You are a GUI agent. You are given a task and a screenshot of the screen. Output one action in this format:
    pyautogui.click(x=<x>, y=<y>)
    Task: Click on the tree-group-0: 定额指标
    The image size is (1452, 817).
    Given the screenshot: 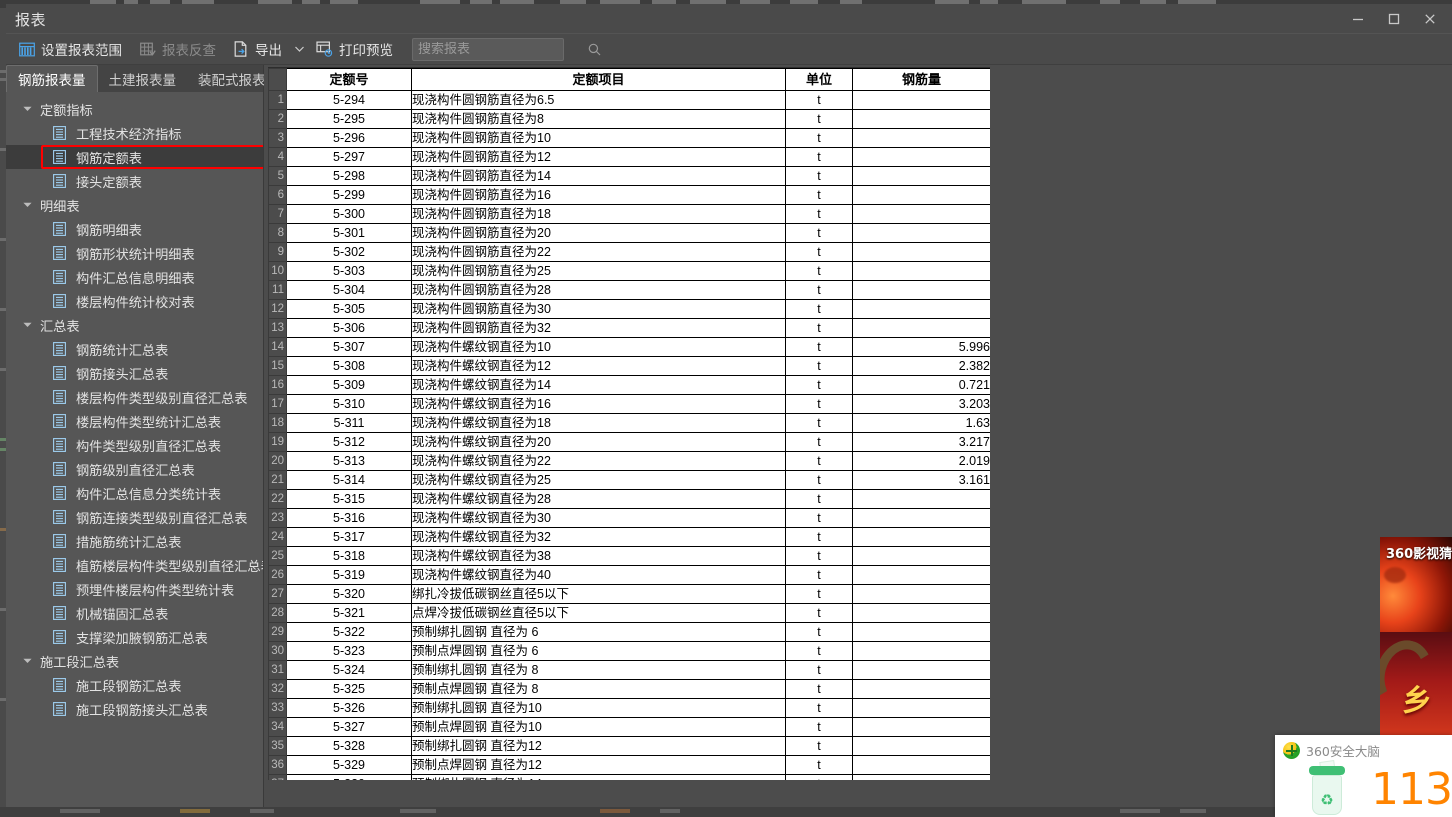 What is the action you would take?
    pyautogui.click(x=134, y=109)
    